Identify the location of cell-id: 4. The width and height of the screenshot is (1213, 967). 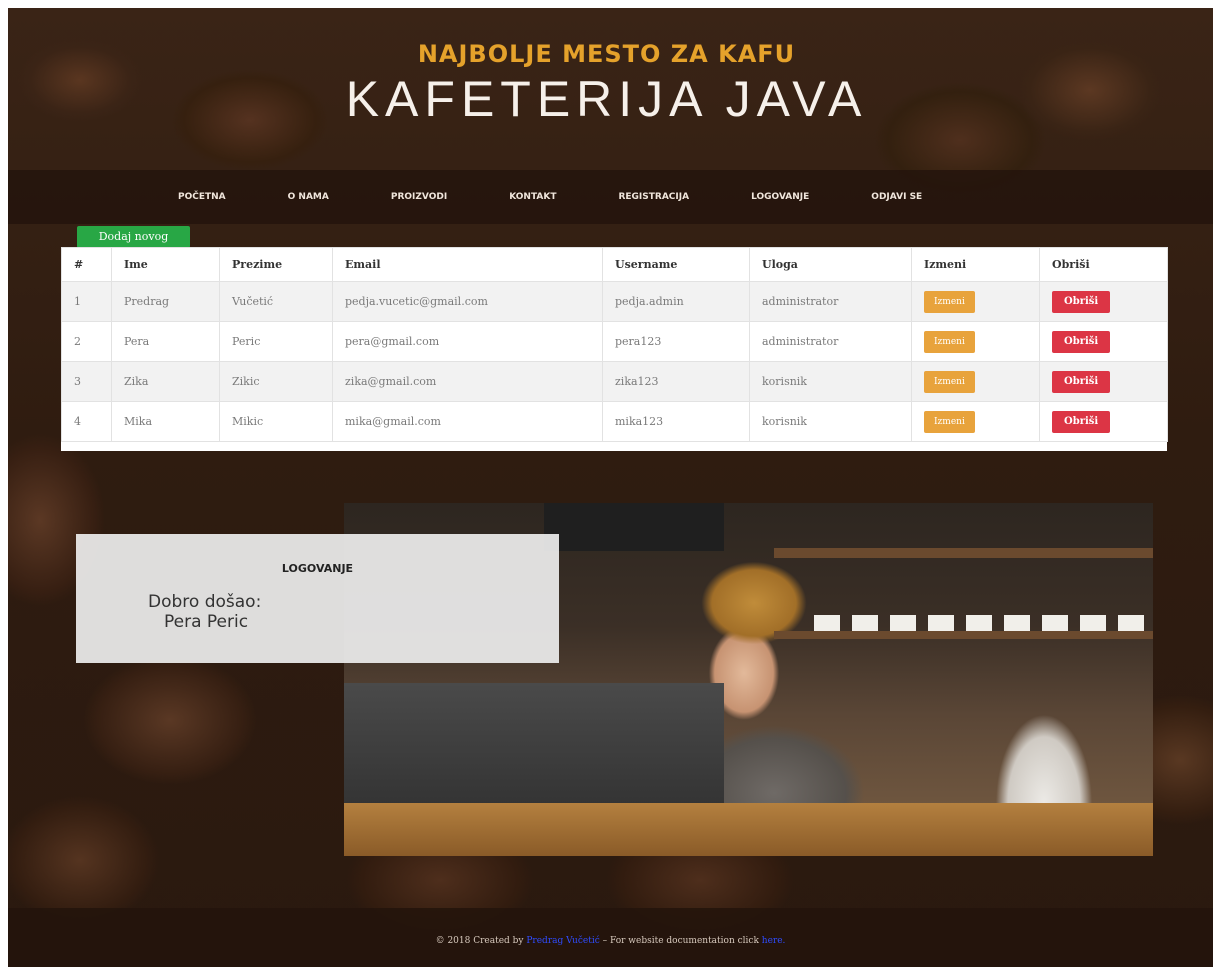
(86, 421).